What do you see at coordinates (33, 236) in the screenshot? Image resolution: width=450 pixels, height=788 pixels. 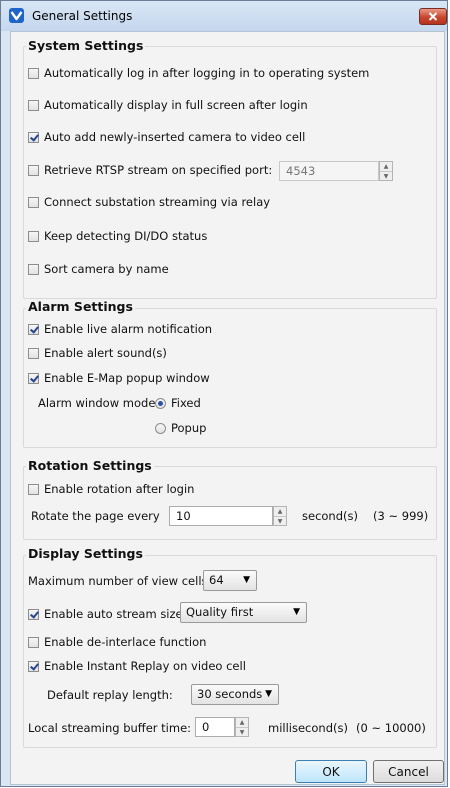 I see `dido-status-checkbox` at bounding box center [33, 236].